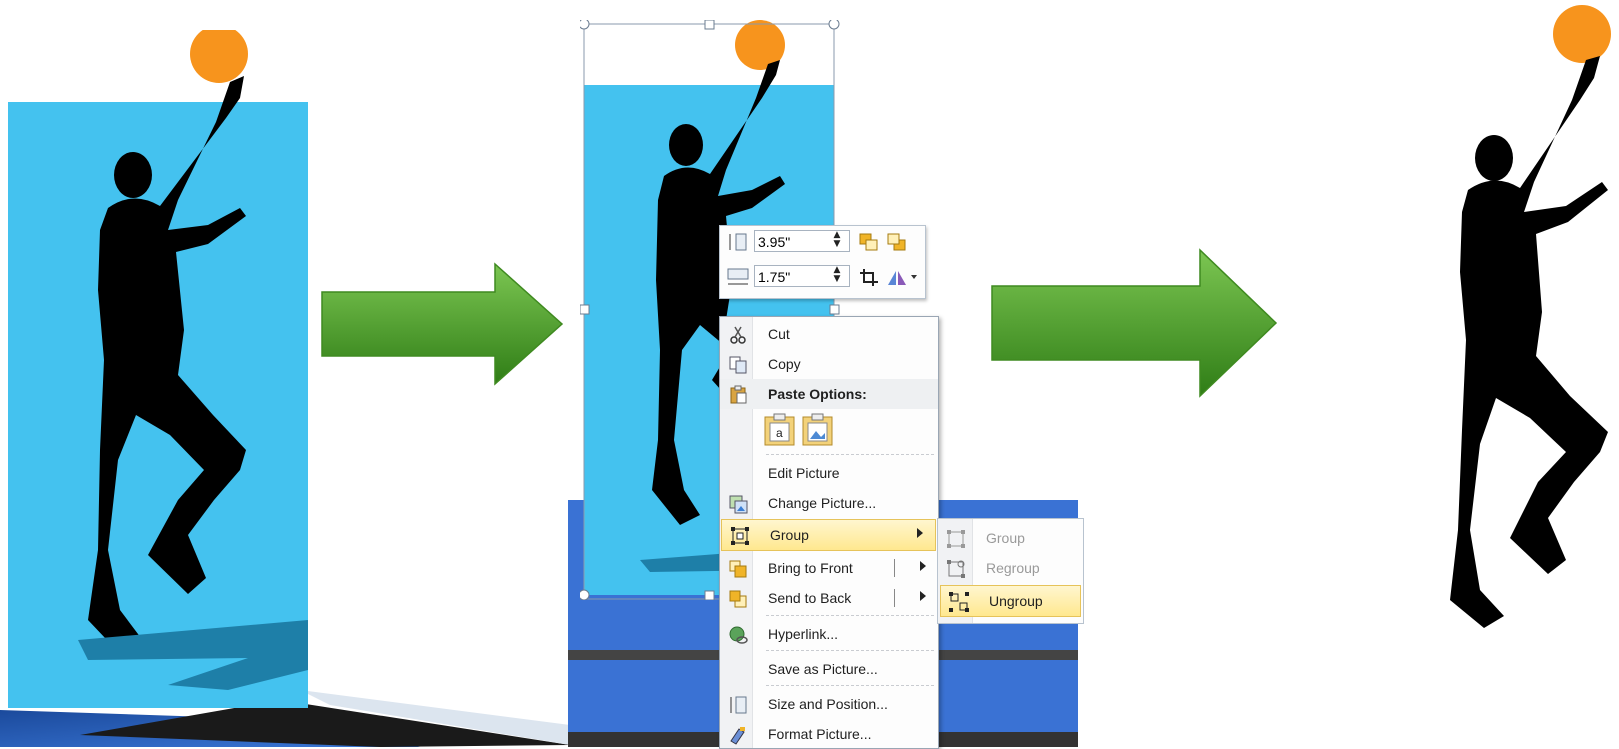  I want to click on scissors-icon, so click(738, 335).